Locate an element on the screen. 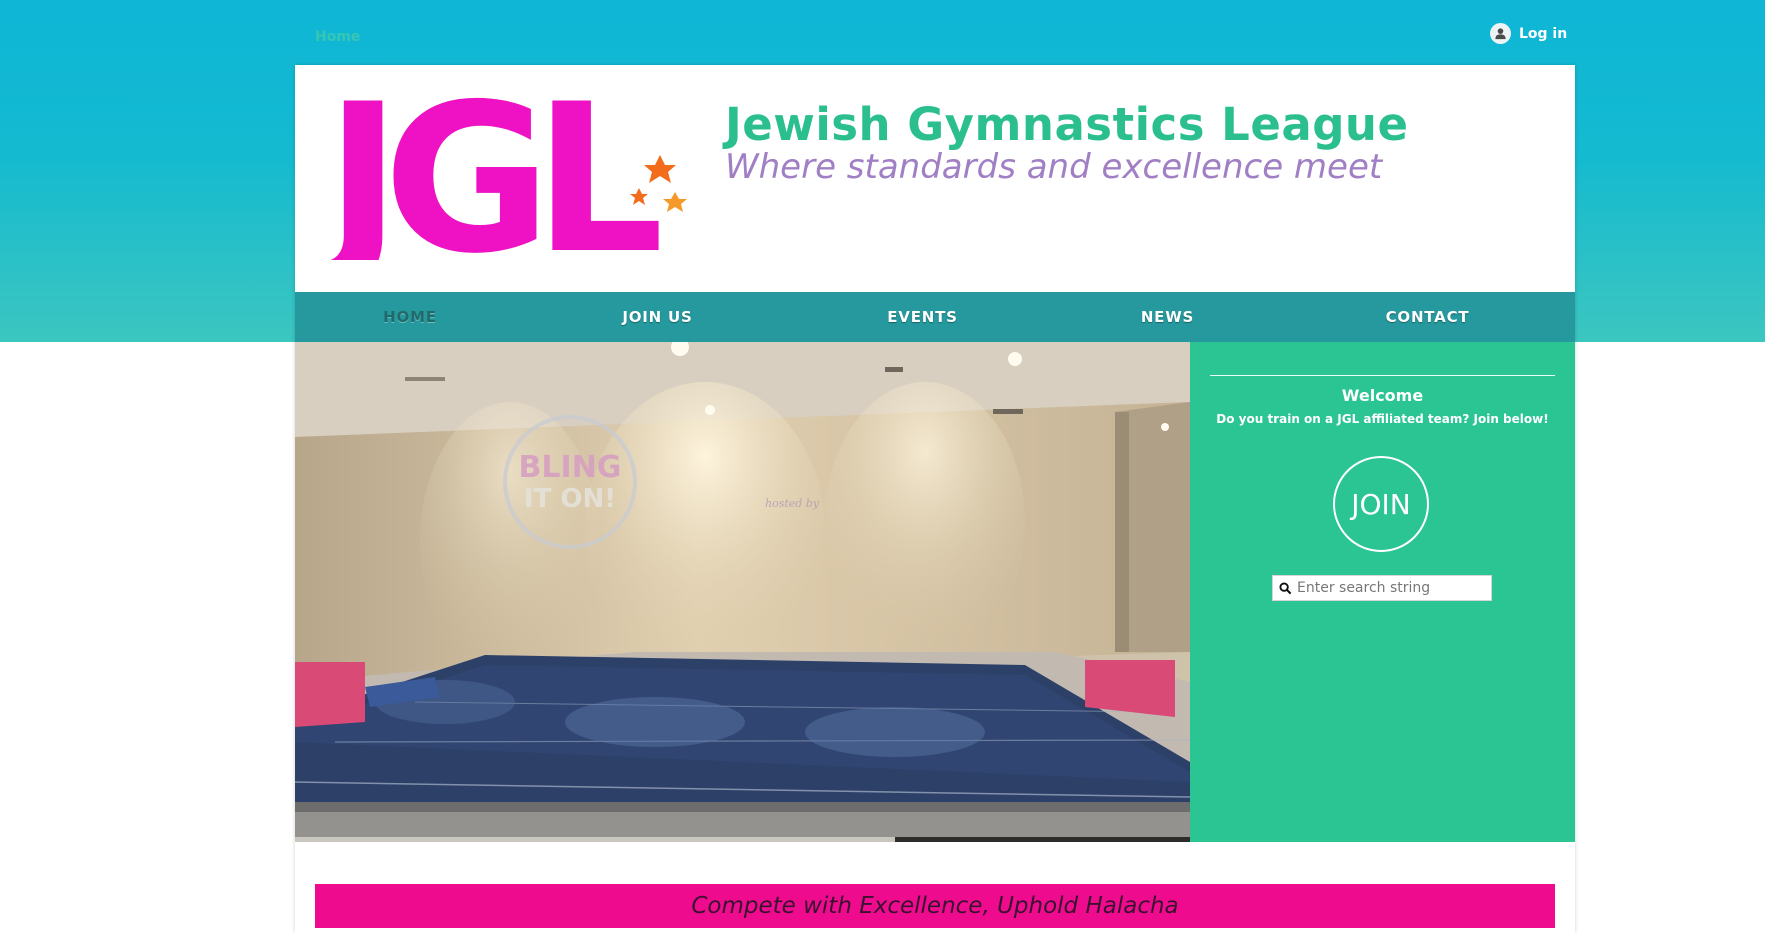  motto-text: Compete with Excellence, Uphold Halacha is located at coordinates (935, 906).